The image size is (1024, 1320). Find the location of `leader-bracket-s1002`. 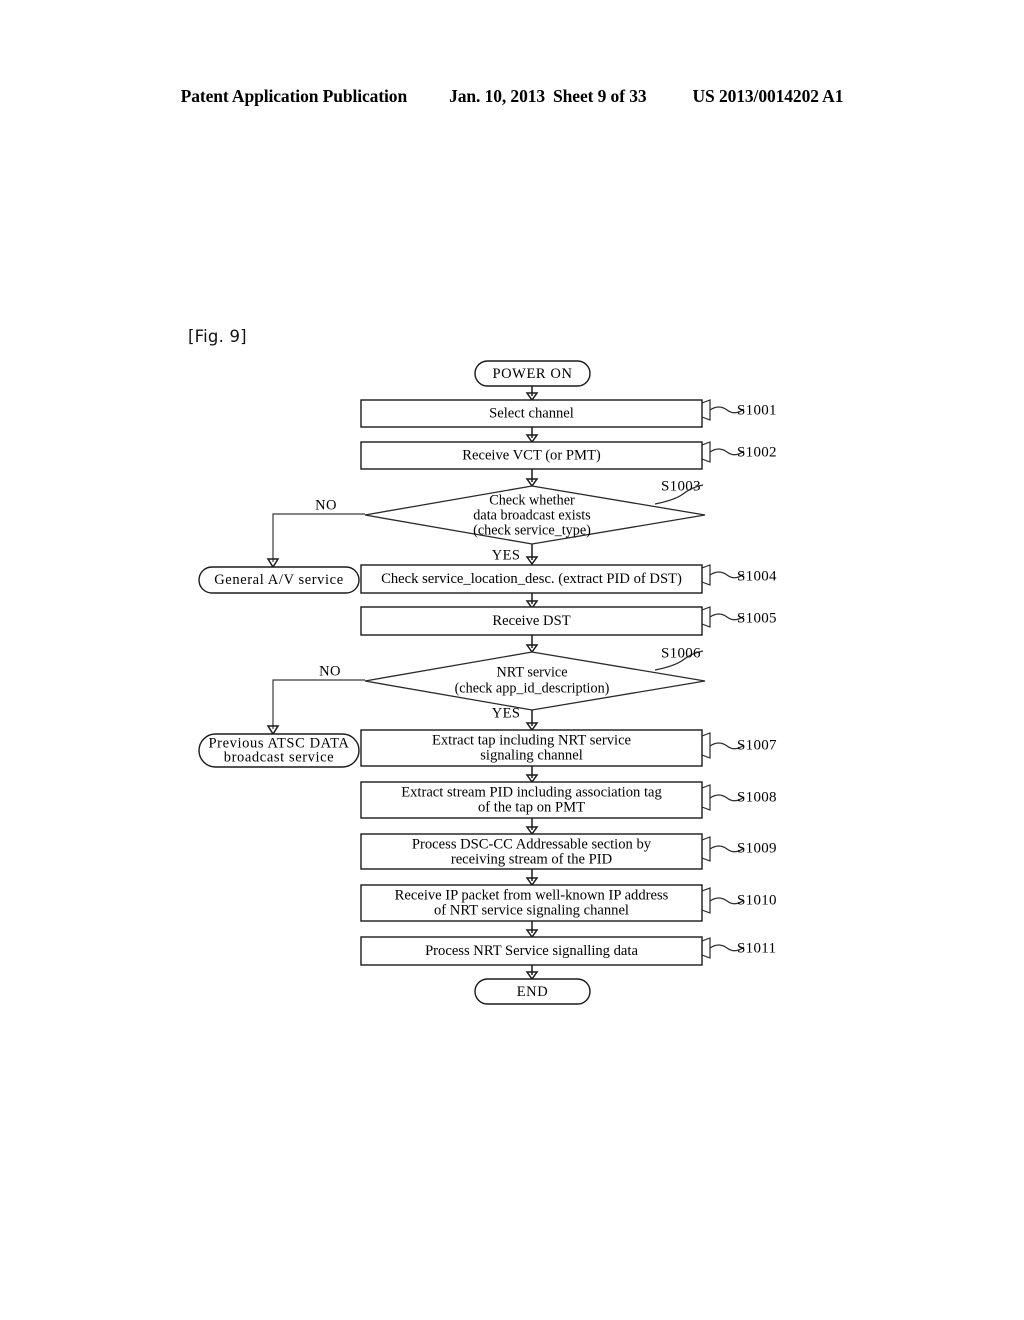

leader-bracket-s1002 is located at coordinates (706, 452).